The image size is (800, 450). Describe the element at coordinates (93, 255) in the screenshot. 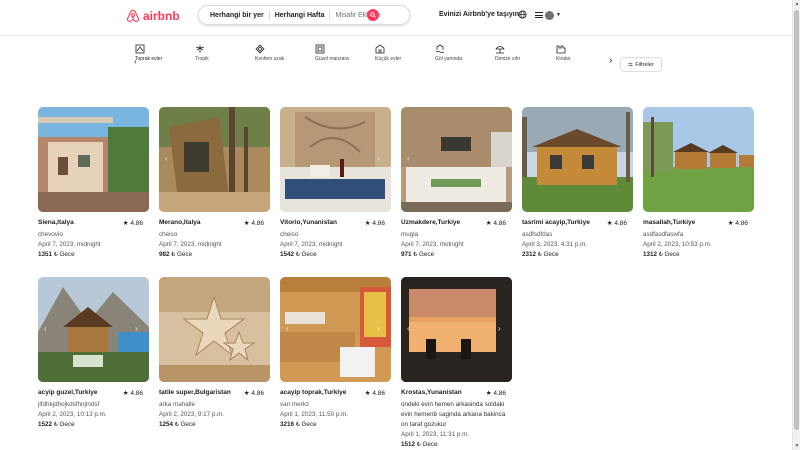

I see `listing-price: 1351 ₺ Gece` at that location.